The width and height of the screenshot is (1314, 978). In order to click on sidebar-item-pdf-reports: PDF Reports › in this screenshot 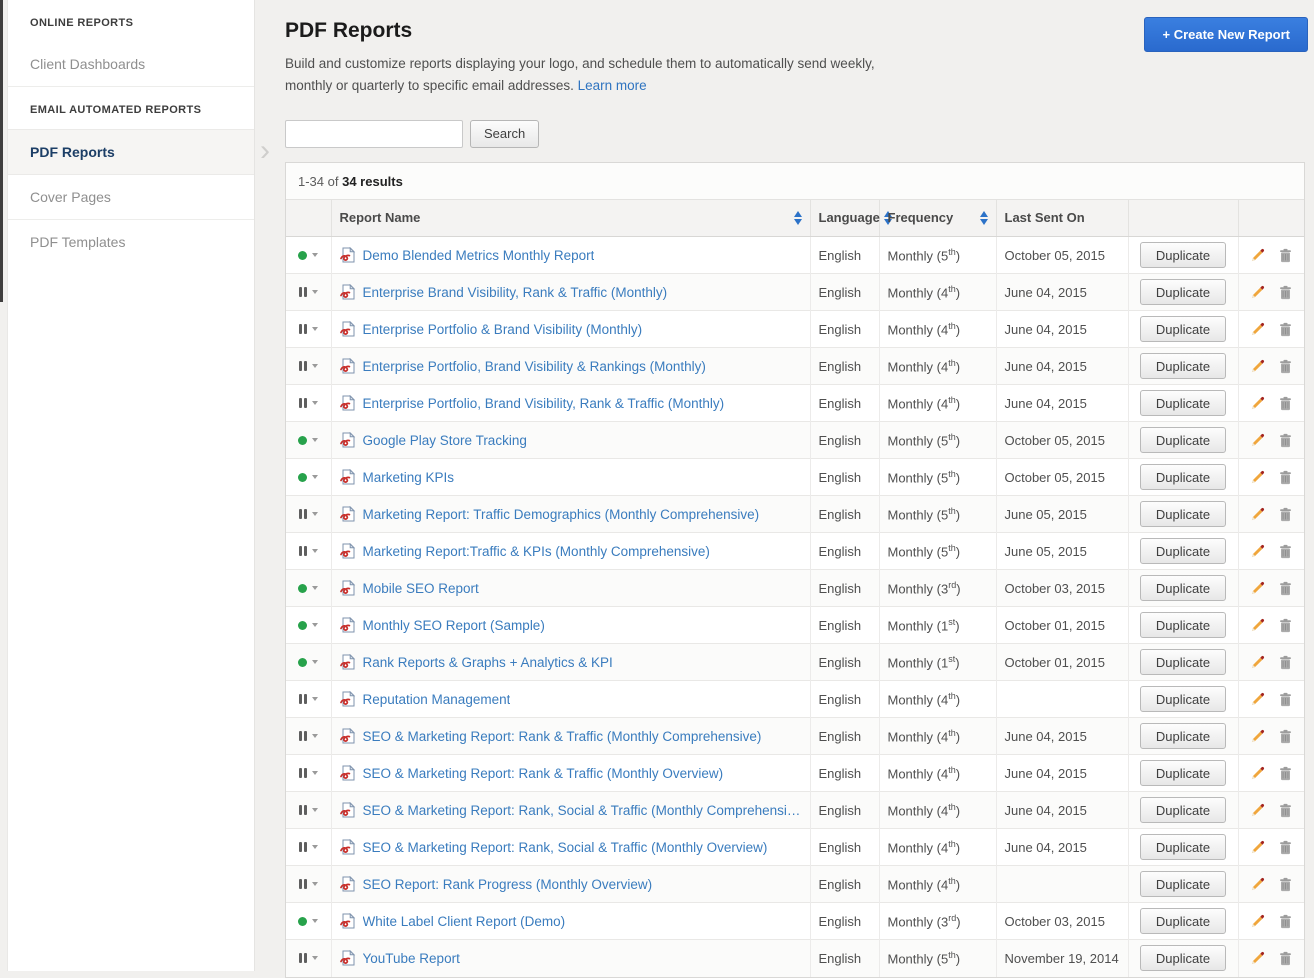, I will do `click(139, 152)`.